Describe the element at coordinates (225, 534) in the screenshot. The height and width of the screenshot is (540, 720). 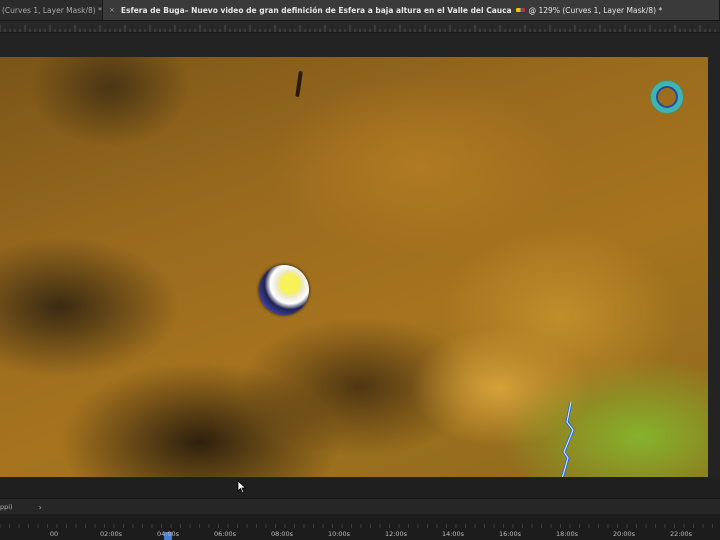
I see `timeline-label: 06:00s` at that location.